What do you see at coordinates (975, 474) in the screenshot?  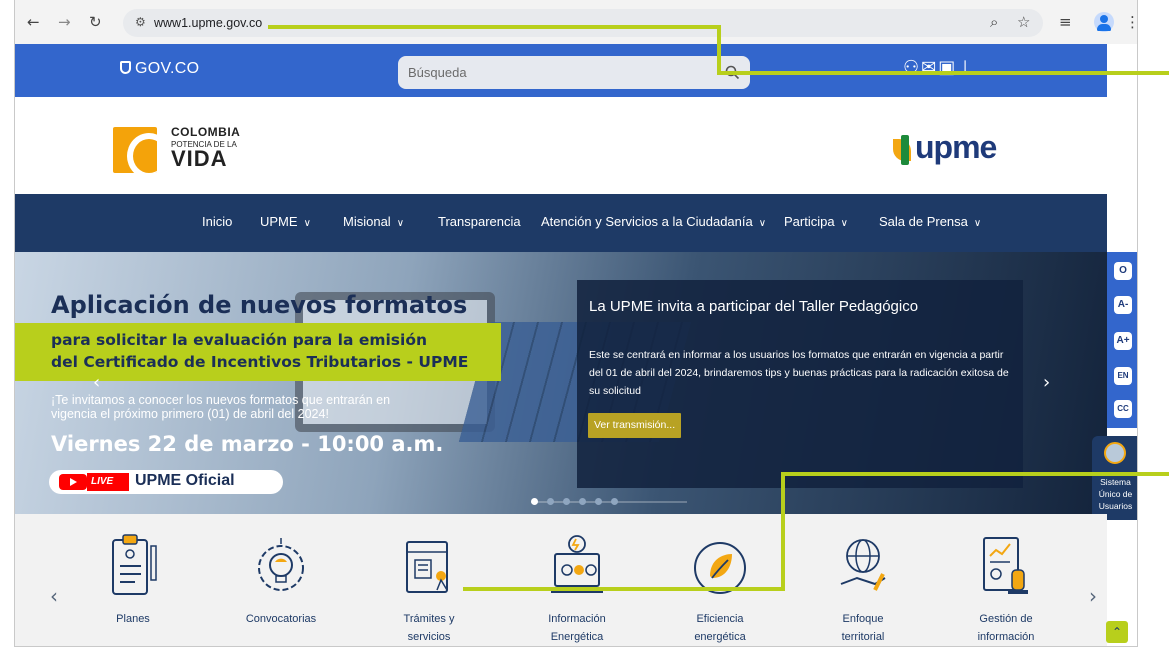 I see `callout-line-tramites-h2` at bounding box center [975, 474].